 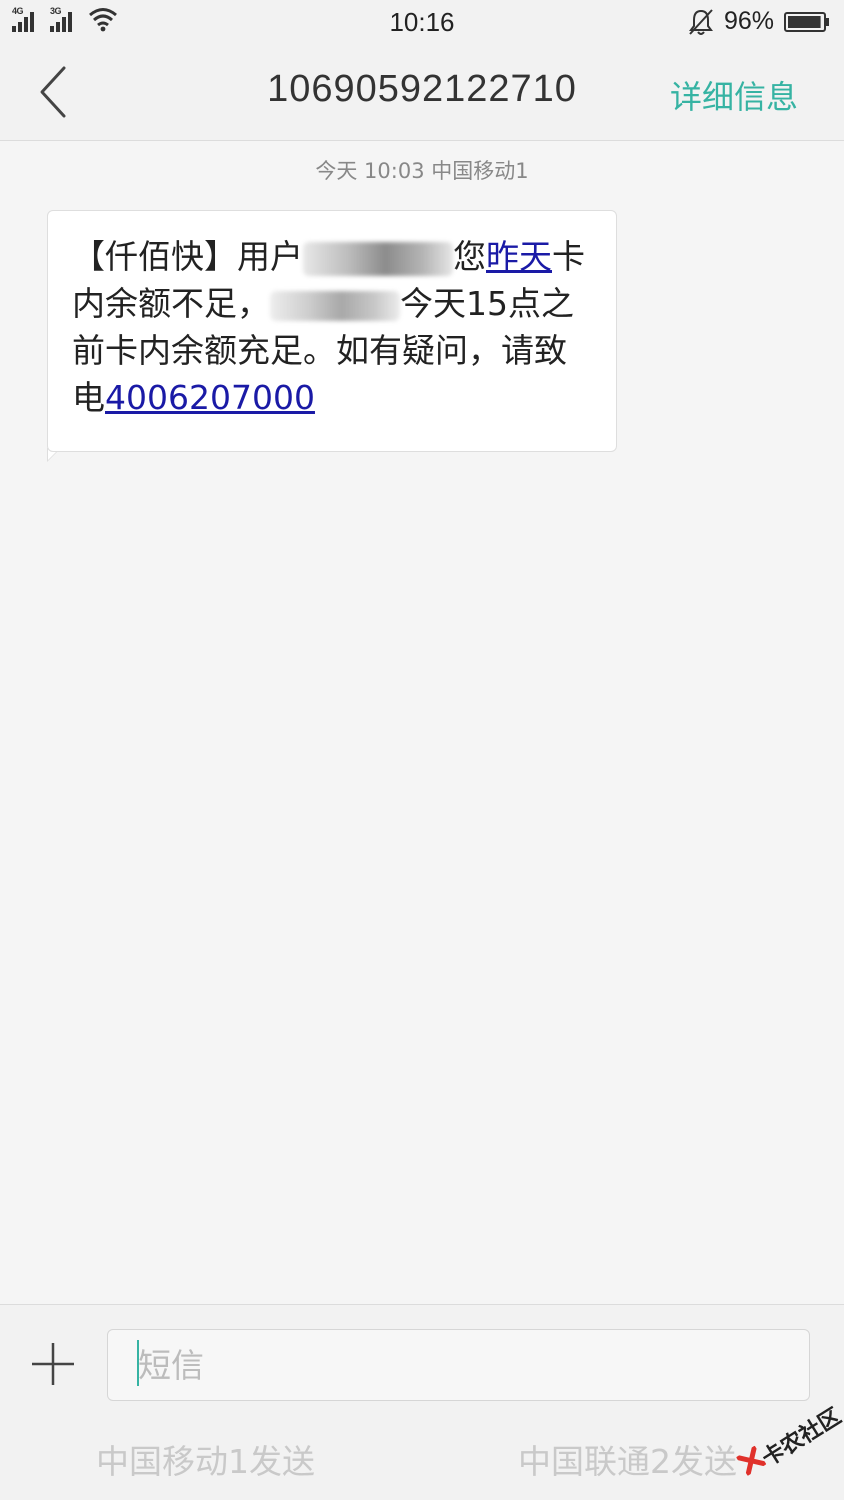 I want to click on message-composer: 中国移动1发送 中国联通2发送, so click(x=422, y=1402).